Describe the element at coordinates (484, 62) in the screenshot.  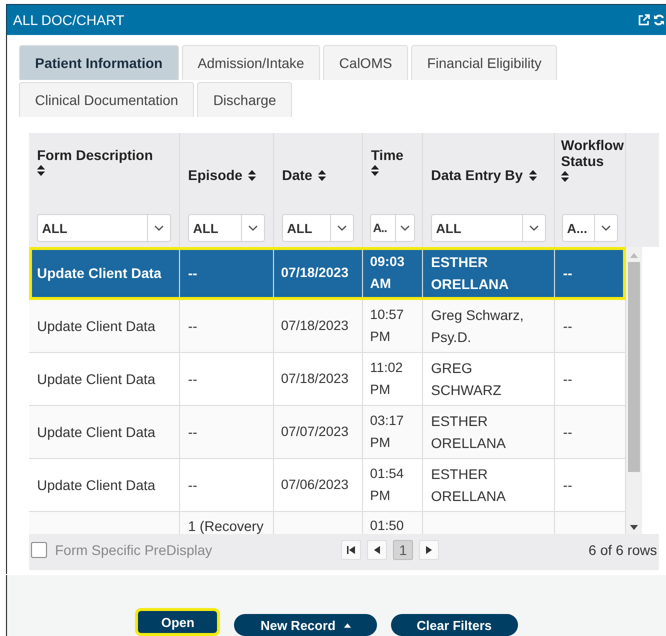
I see `tab: Financial Eligibility` at that location.